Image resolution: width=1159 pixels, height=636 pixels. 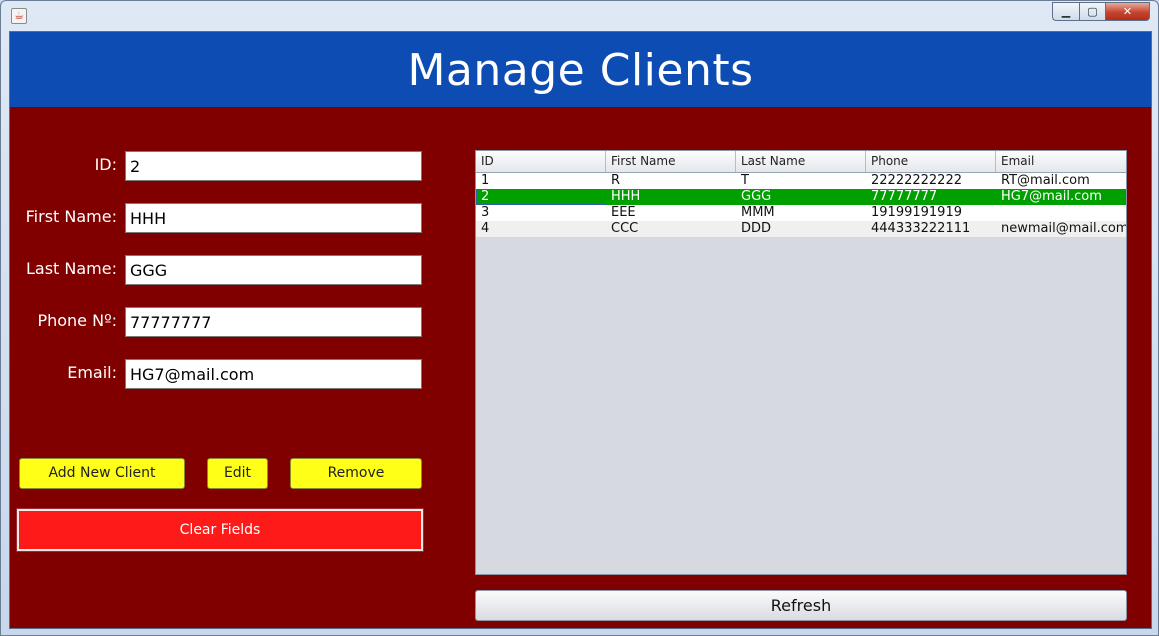 I want to click on first-name-label: First Name:, so click(x=71, y=216).